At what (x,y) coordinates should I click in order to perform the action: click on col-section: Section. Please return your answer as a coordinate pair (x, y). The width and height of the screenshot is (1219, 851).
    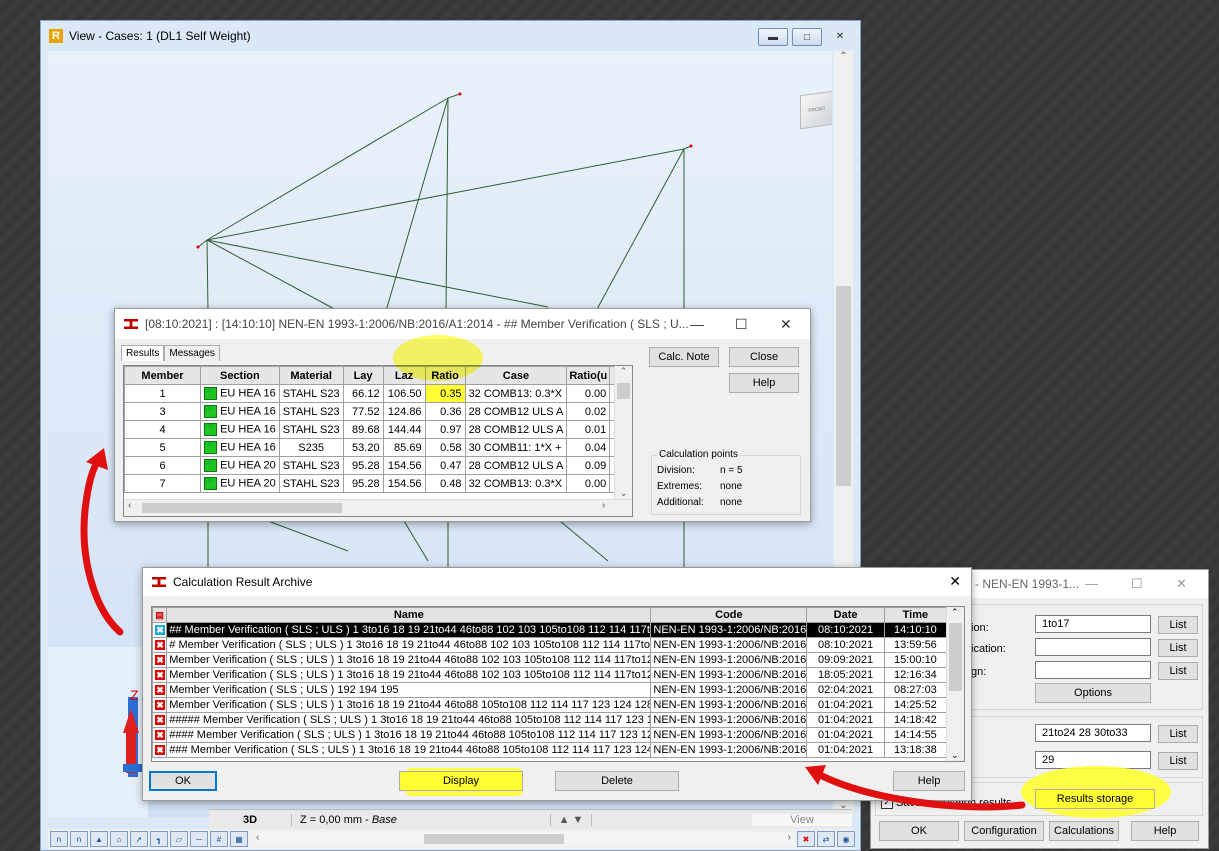
    Looking at the image, I should click on (240, 375).